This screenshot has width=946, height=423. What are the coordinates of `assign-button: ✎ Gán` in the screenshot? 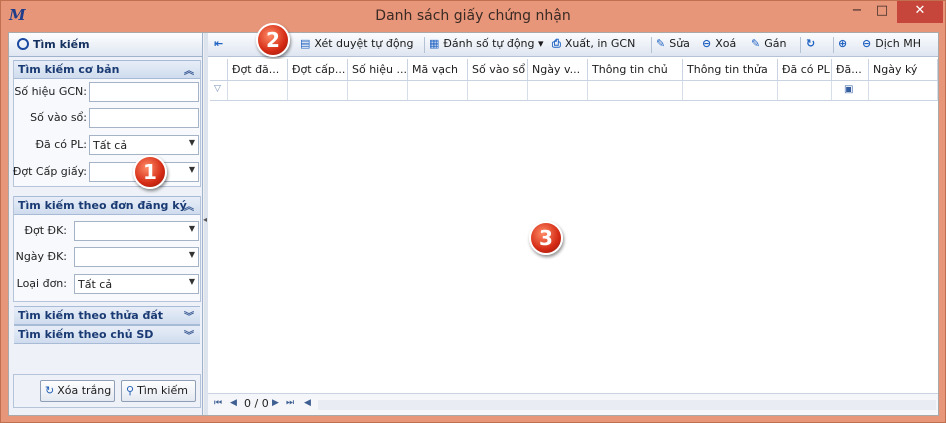 It's located at (768, 46).